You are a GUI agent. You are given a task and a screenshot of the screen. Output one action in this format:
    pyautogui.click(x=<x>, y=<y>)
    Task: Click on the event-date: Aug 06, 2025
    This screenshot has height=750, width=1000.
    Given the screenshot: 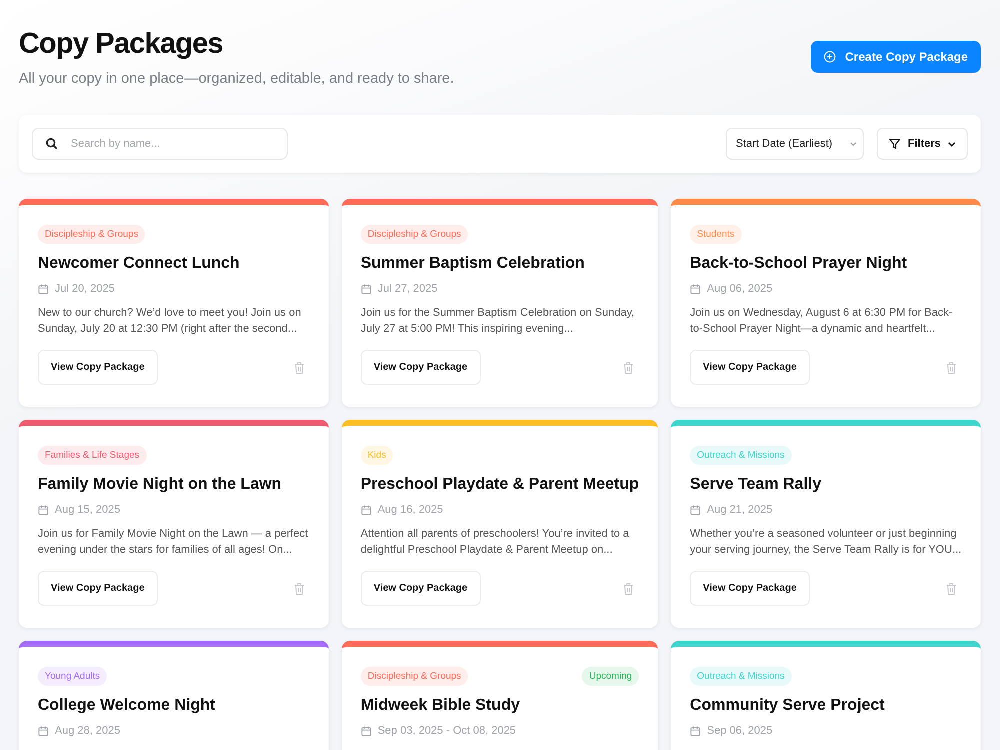 What is the action you would take?
    pyautogui.click(x=740, y=289)
    